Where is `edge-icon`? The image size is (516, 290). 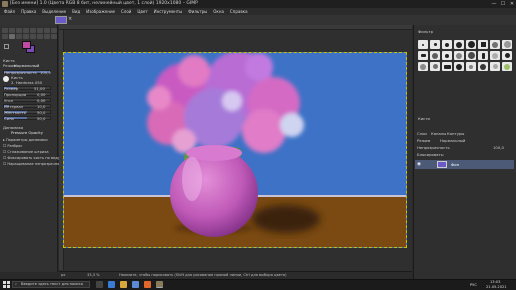 edge-icon is located at coordinates (111, 284).